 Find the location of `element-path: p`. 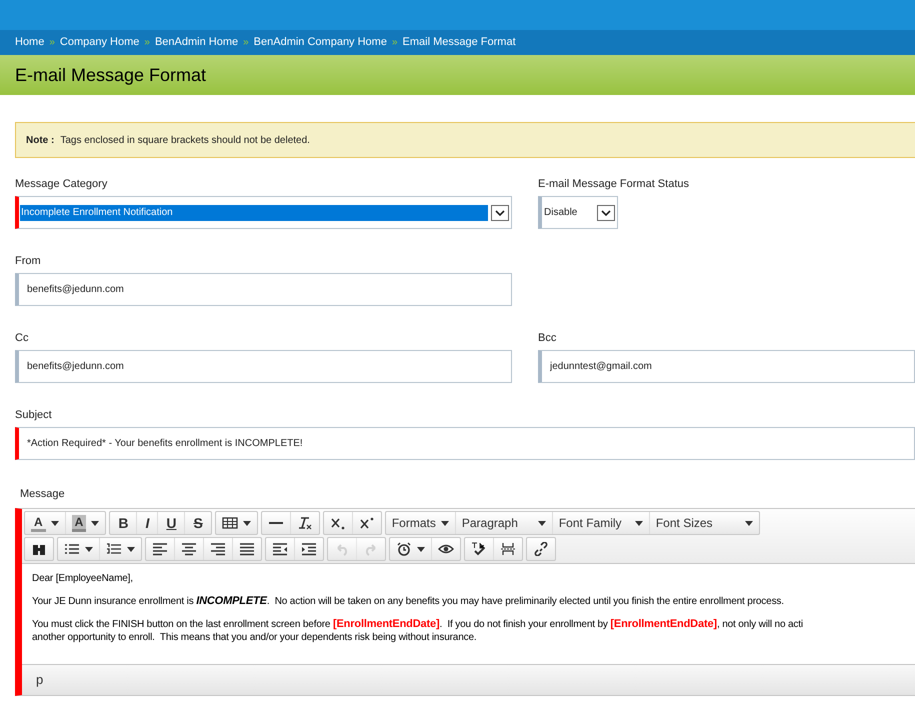

element-path: p is located at coordinates (40, 680).